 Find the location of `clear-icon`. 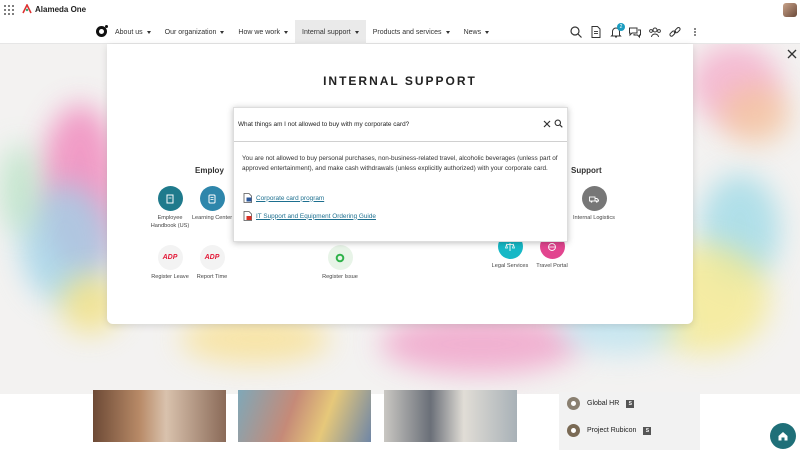

clear-icon is located at coordinates (547, 124).